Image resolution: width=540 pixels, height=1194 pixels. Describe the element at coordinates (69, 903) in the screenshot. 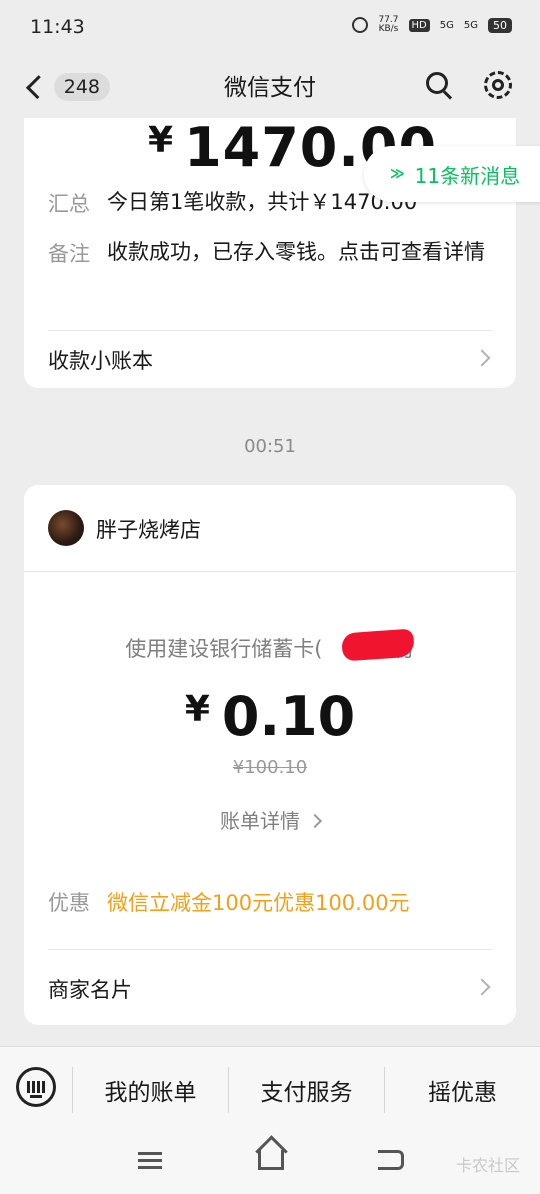

I see `discount-label: 优惠` at that location.